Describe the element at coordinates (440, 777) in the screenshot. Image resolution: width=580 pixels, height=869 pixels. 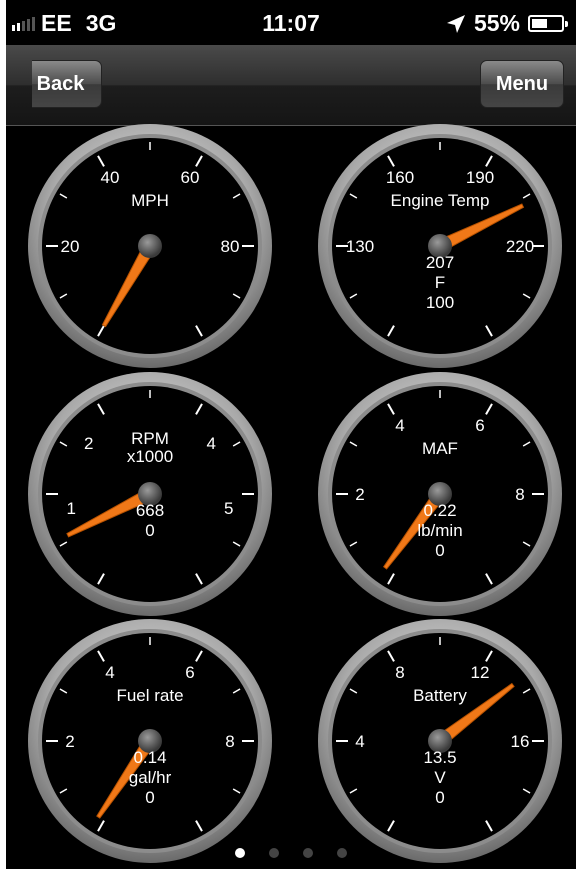
I see `battery-unit: V` at that location.